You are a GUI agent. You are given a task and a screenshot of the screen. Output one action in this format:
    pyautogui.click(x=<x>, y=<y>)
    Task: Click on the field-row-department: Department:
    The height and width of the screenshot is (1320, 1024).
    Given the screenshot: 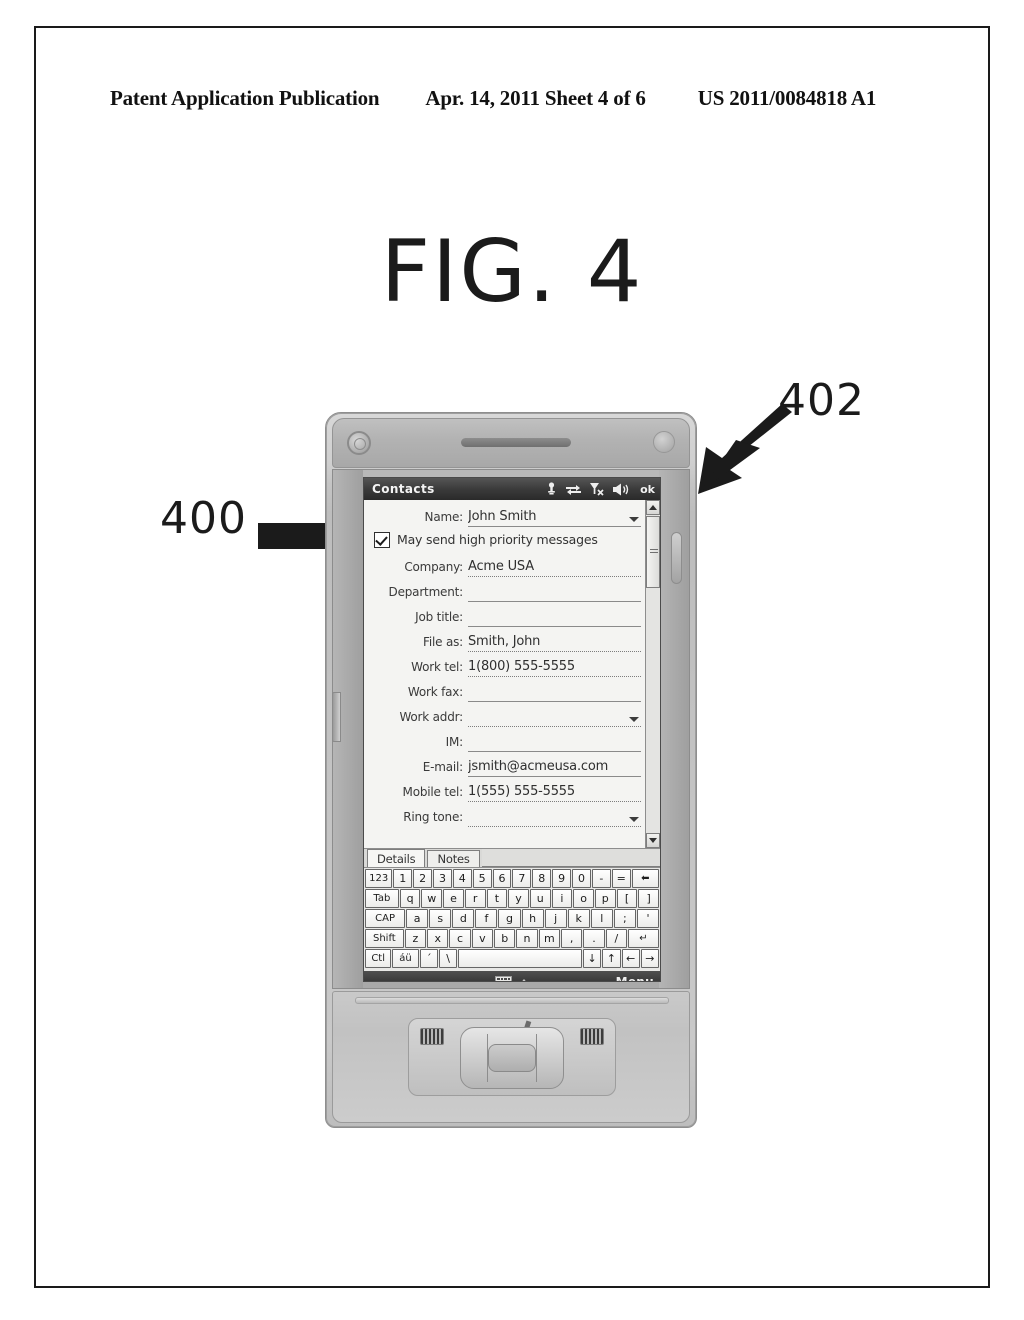 What is the action you would take?
    pyautogui.click(x=504, y=589)
    